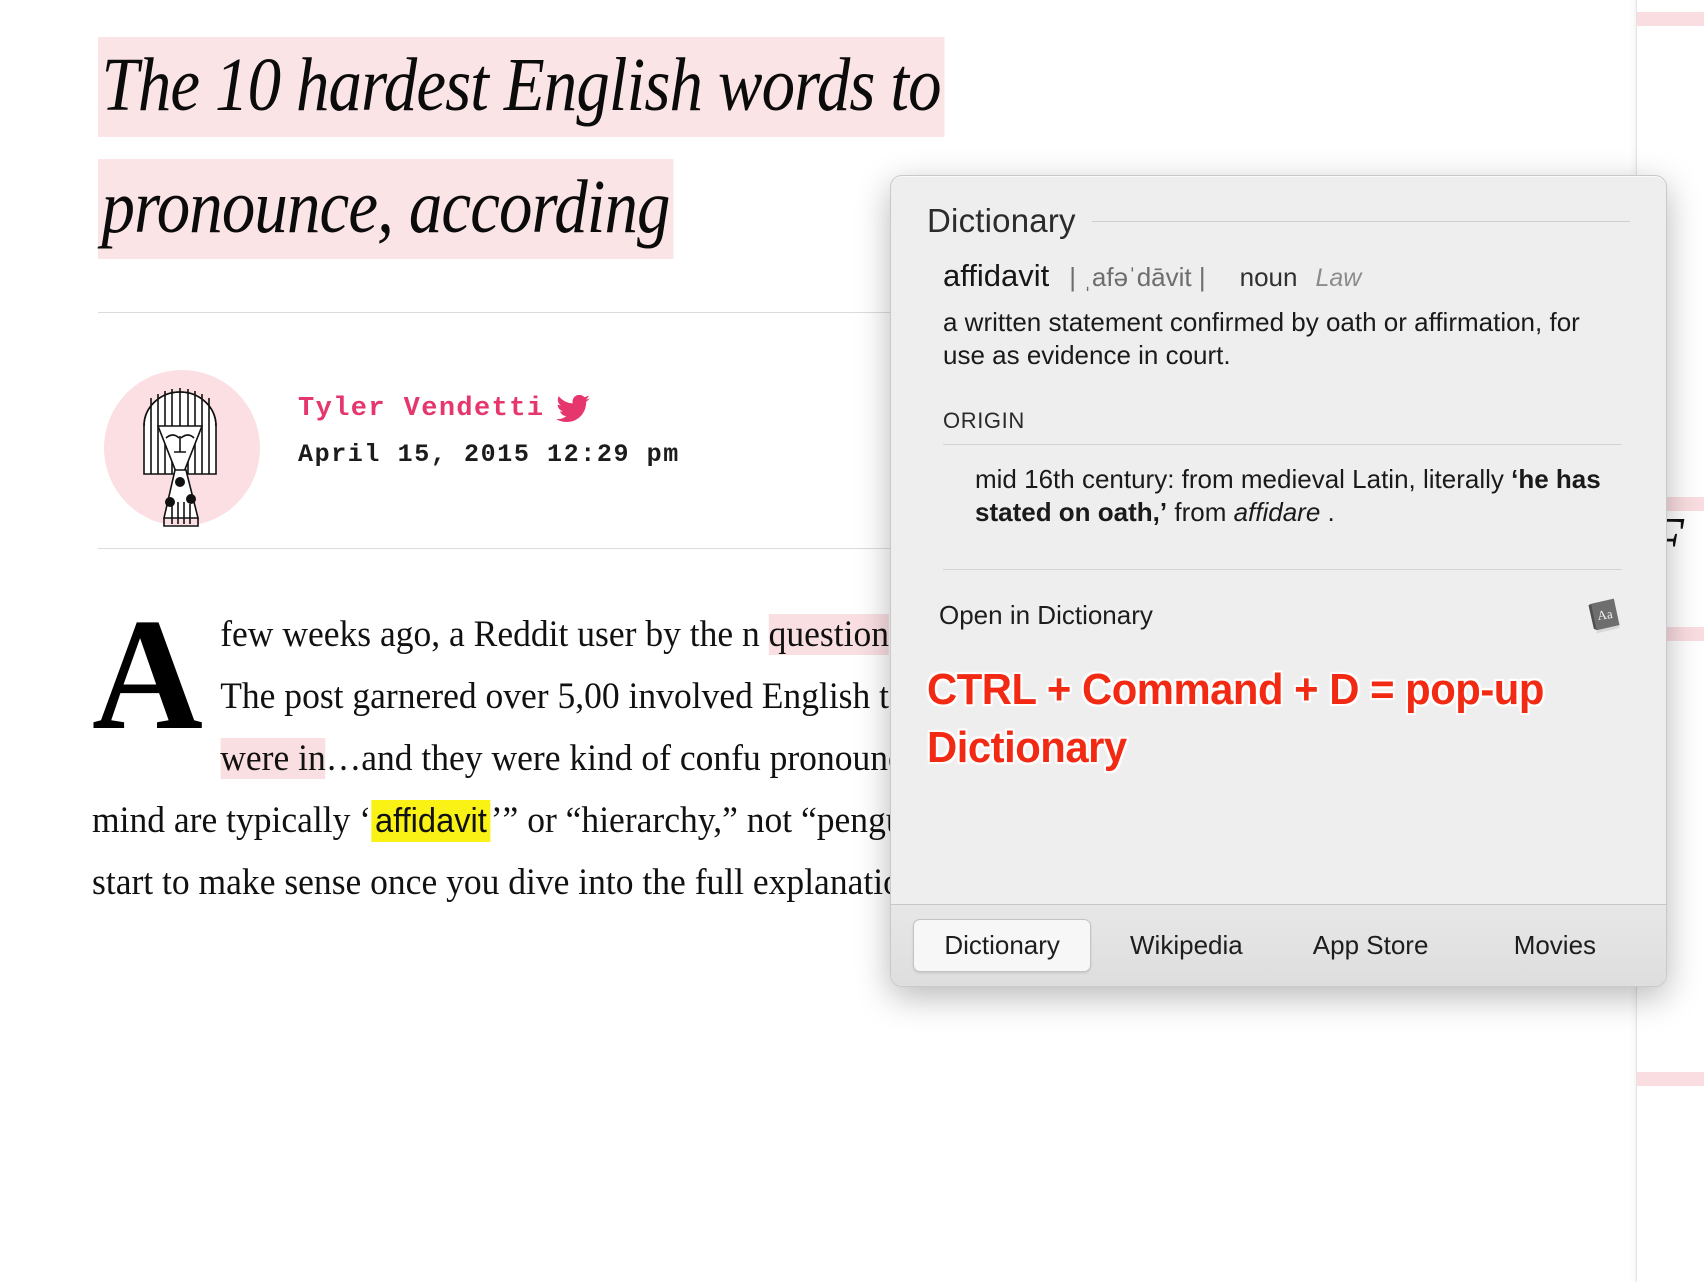 This screenshot has width=1704, height=1282. I want to click on header-divider, so click(1360, 221).